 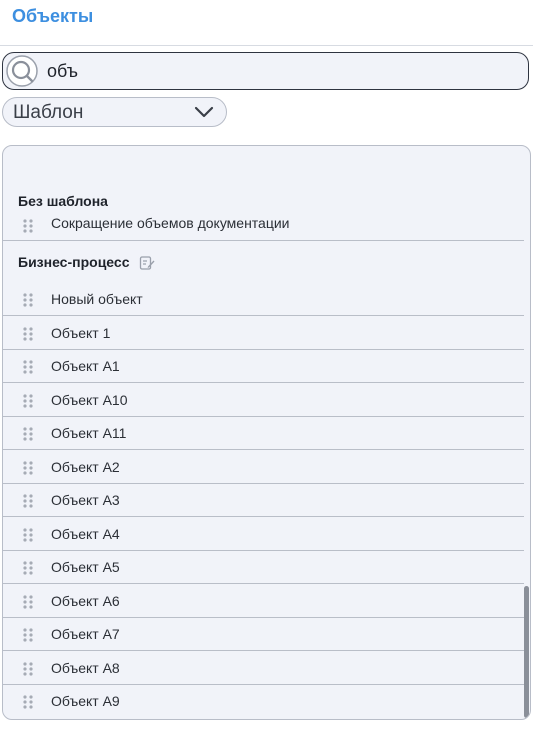 I want to click on list-item: Объект А10, so click(x=263, y=400).